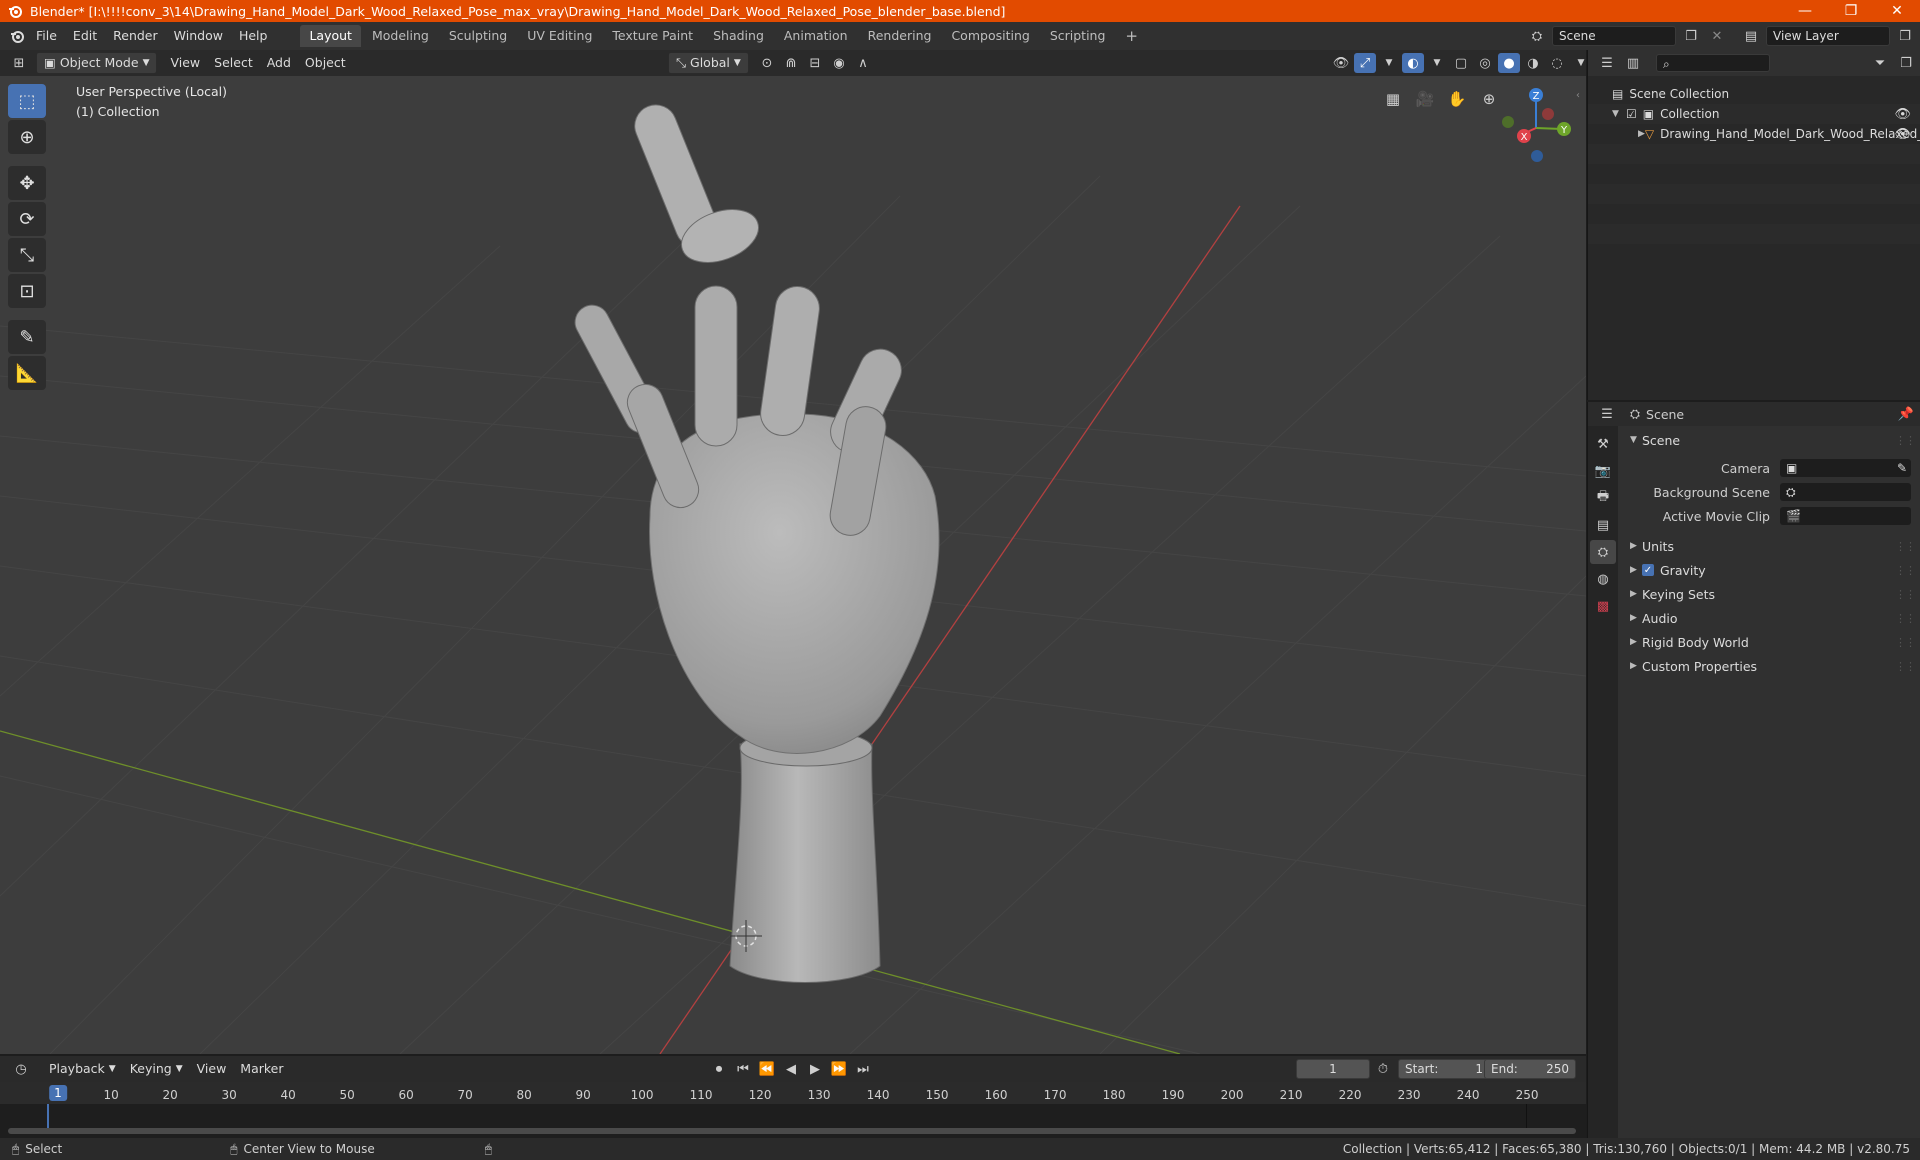 Image resolution: width=1920 pixels, height=1160 pixels. Describe the element at coordinates (1770, 546) in the screenshot. I see `units-panel-header: ▶ Units ⋮⋮` at that location.